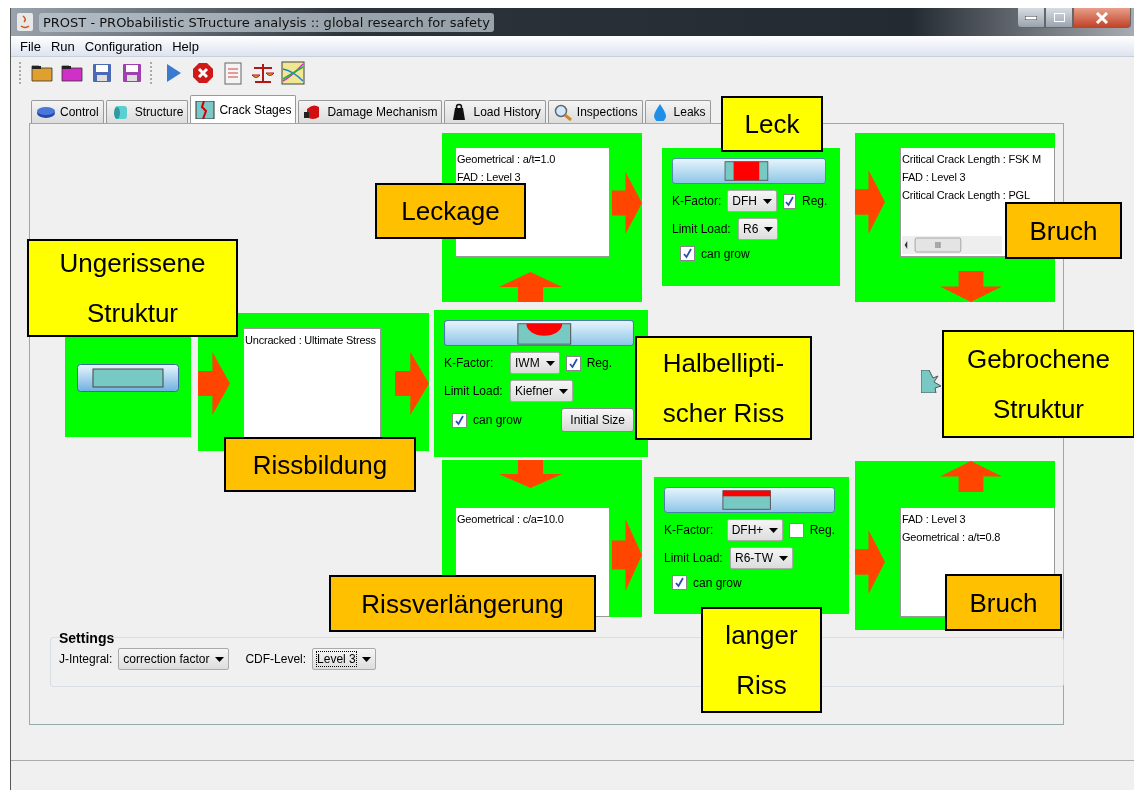 The width and height of the screenshot is (1134, 793). I want to click on field-label: CDF-Level:, so click(276, 659).